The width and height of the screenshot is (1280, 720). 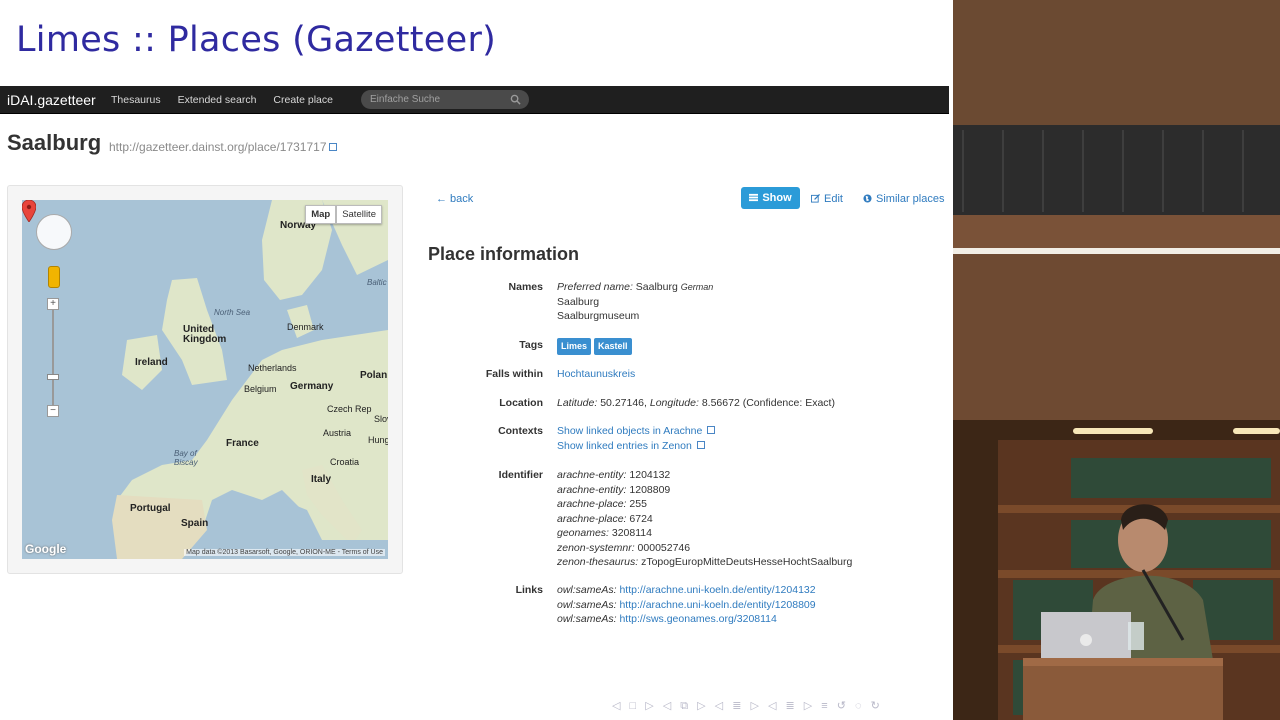 I want to click on map-label-slovakia: Slov, so click(x=381, y=419).